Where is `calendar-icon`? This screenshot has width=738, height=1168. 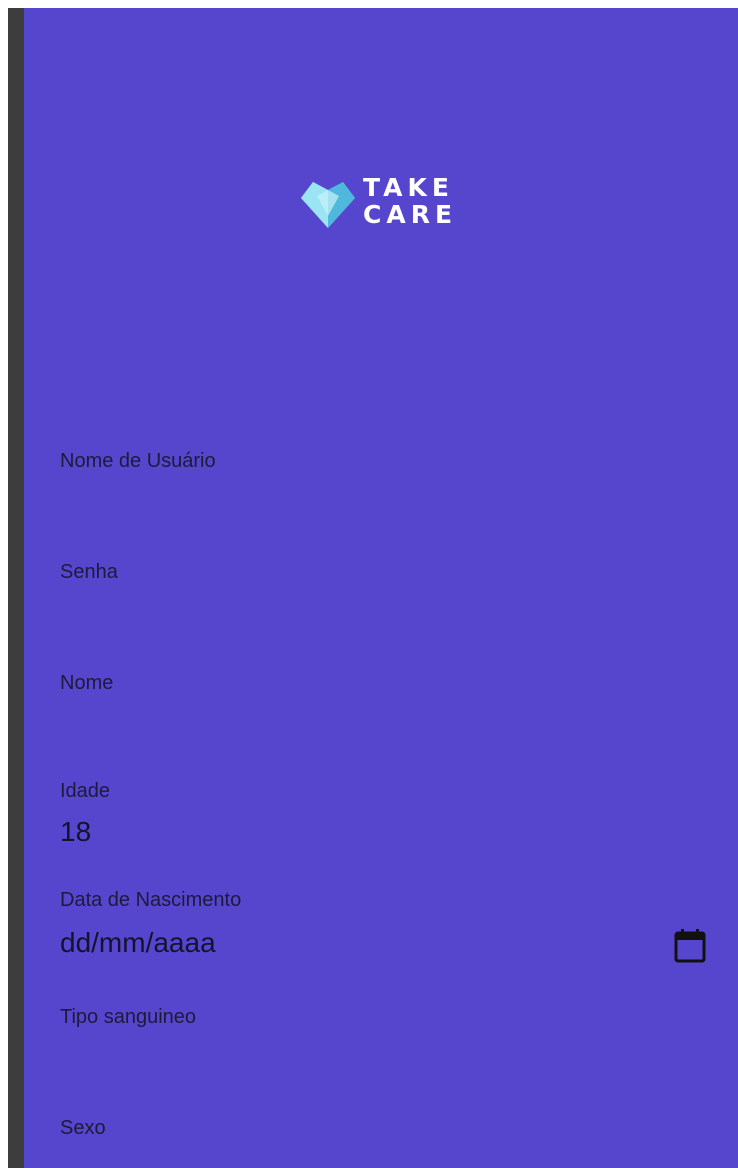
calendar-icon is located at coordinates (690, 946).